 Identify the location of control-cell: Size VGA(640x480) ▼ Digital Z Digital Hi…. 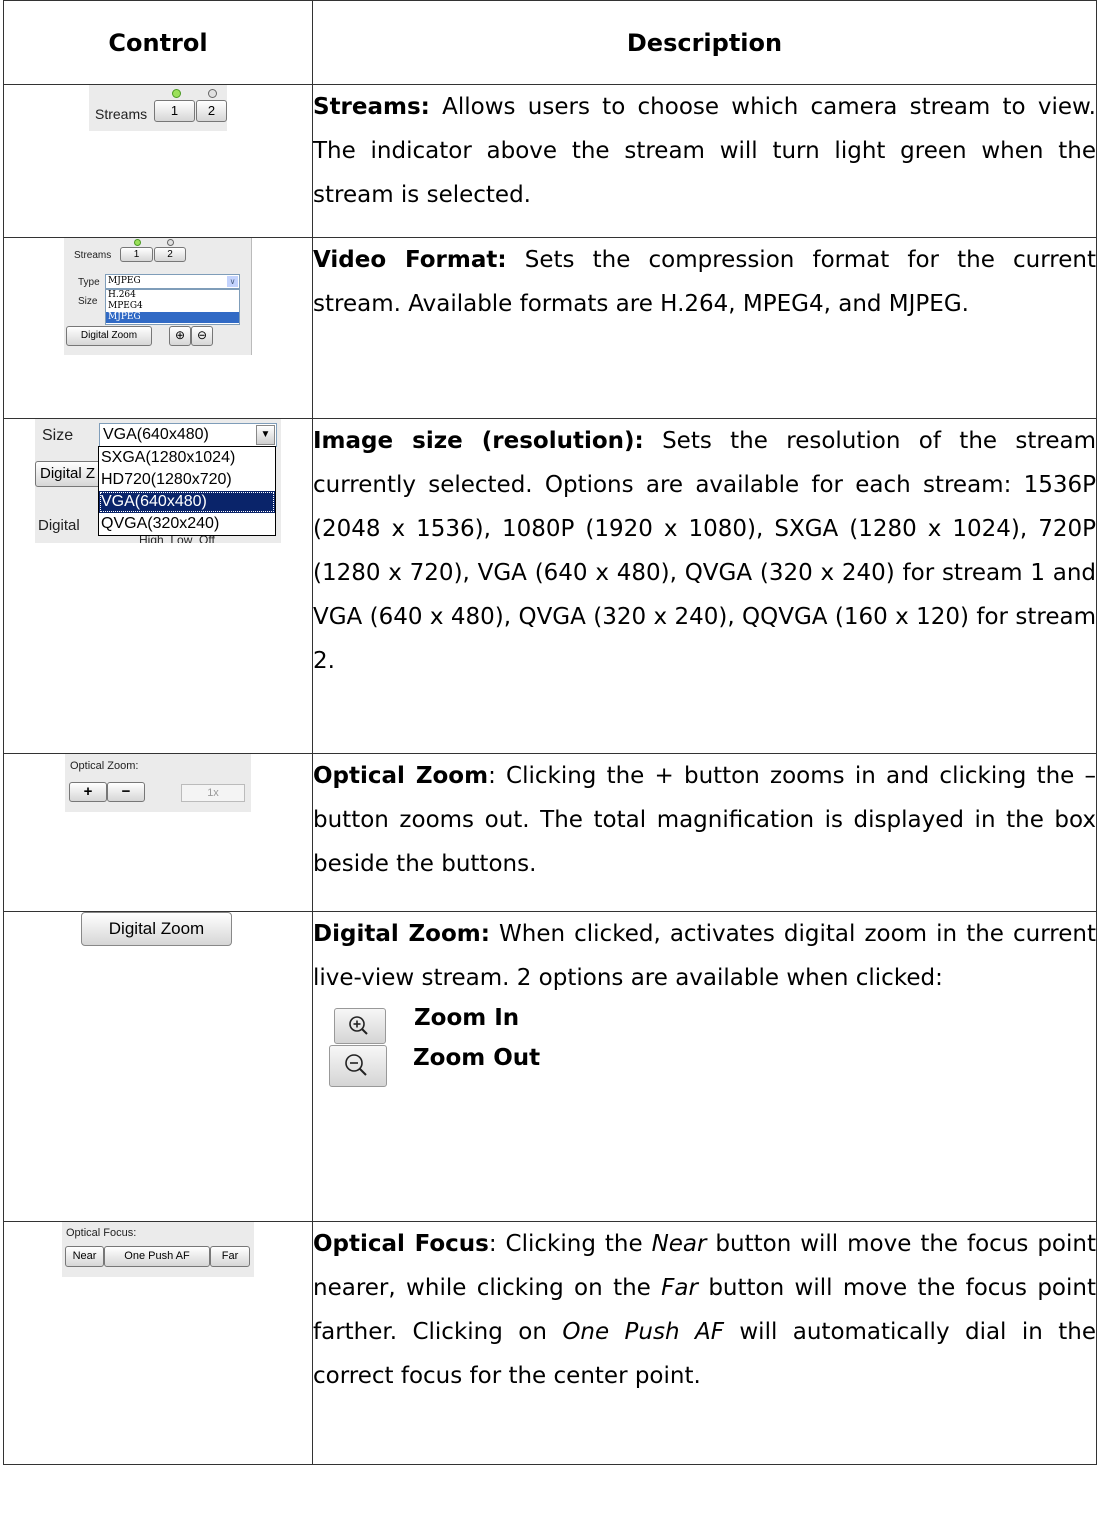
(158, 586).